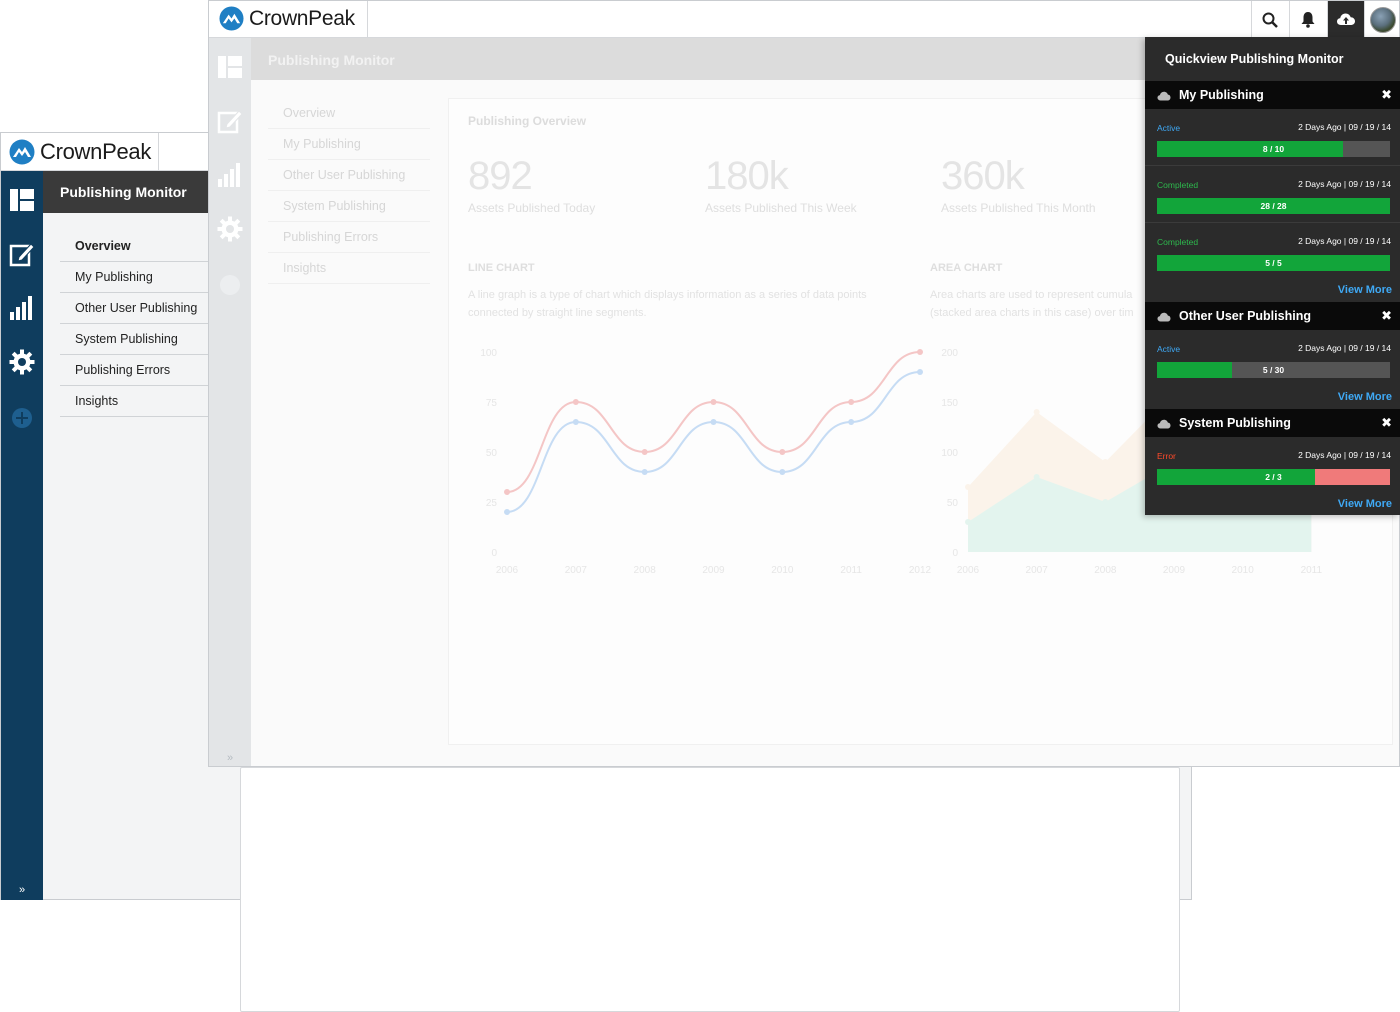 The width and height of the screenshot is (1400, 1012). I want to click on job-progress-bar: 8 / 10, so click(1273, 149).